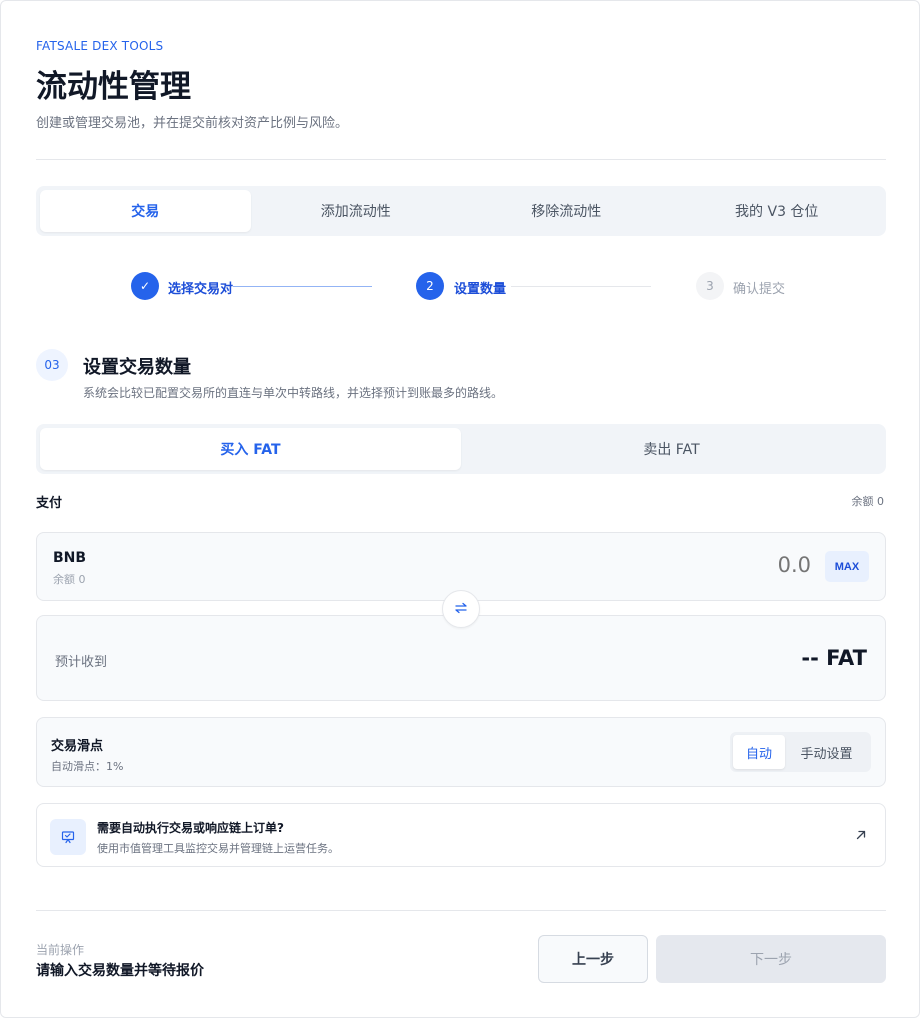 Image resolution: width=920 pixels, height=1018 pixels. What do you see at coordinates (192, 123) in the screenshot?
I see `page-subtitle: 创建或管理交易池，并在提交前核对资产比例与风险。` at bounding box center [192, 123].